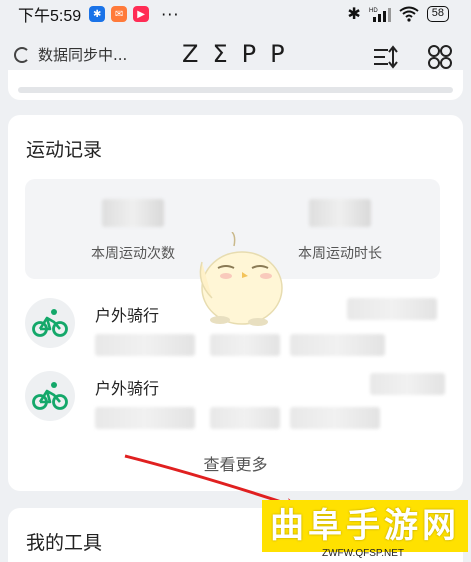 Image resolution: width=471 pixels, height=562 pixels. Describe the element at coordinates (22, 54) in the screenshot. I see `sync-spinner-icon` at that location.